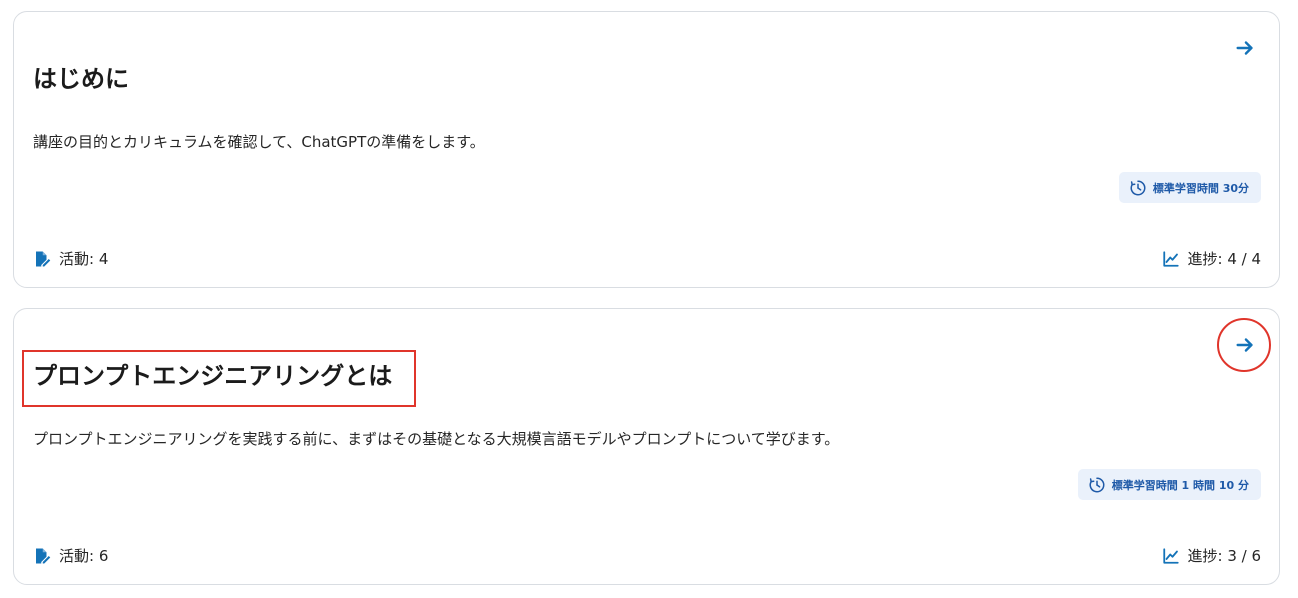  I want to click on progress-indicator: 進捗: 3 / 6, so click(1212, 555).